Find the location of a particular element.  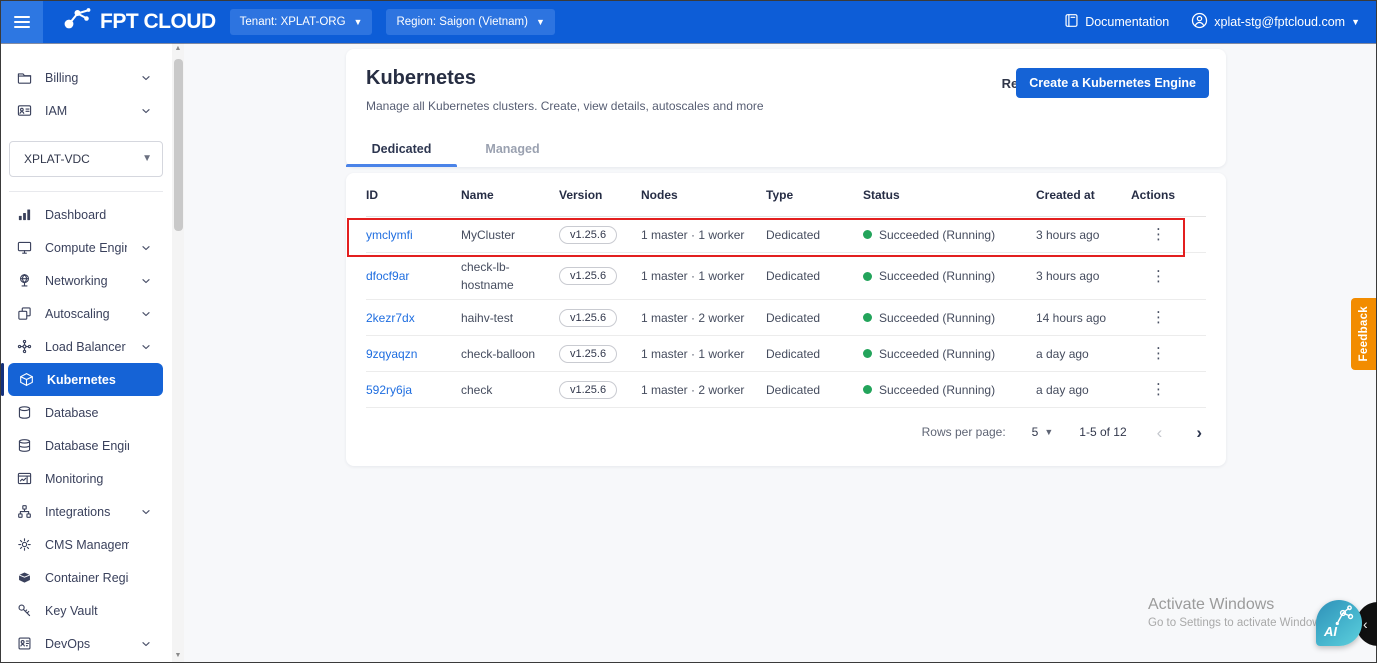

scroll-up-icon: ▲ is located at coordinates (178, 49).